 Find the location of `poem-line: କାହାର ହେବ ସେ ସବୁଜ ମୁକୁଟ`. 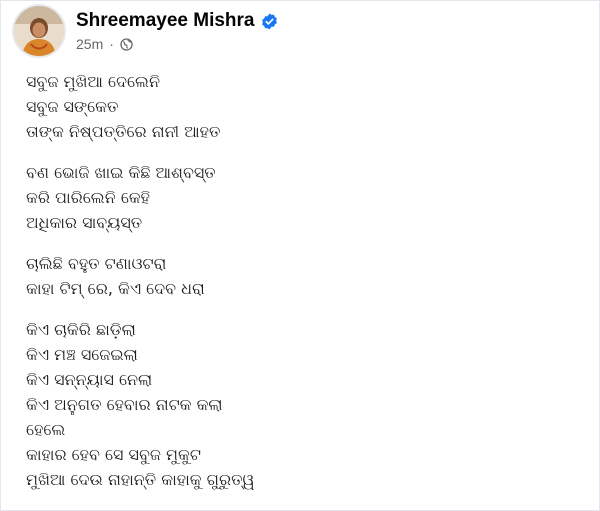

poem-line: କାହାର ହେବ ସେ ସବୁଜ ମୁକୁଟ is located at coordinates (113, 454).